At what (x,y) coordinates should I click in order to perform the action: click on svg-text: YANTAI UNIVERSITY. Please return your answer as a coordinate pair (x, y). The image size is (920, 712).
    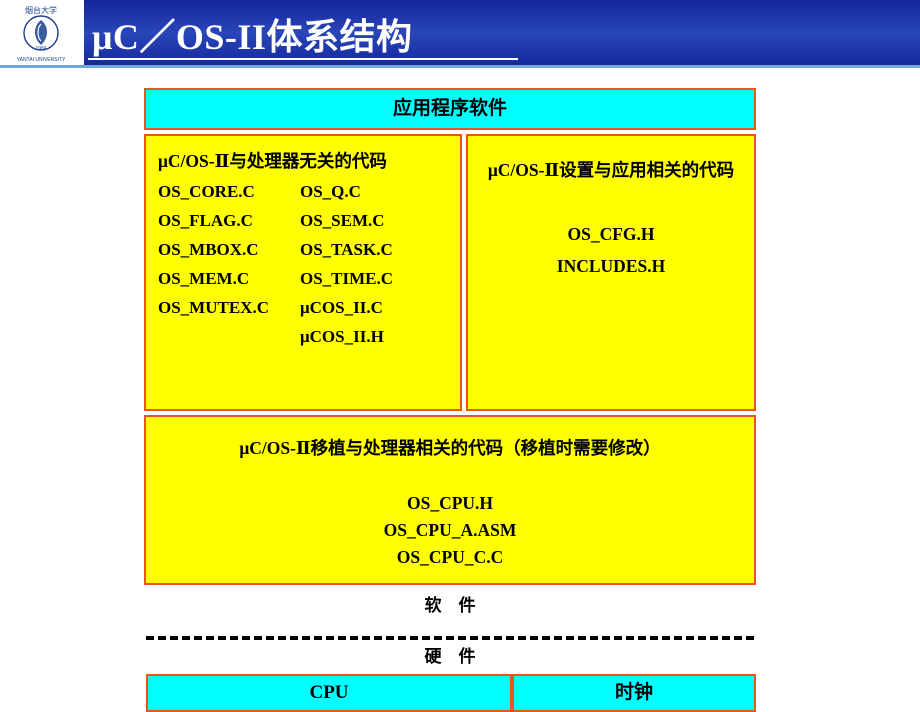
    Looking at the image, I should click on (41, 60).